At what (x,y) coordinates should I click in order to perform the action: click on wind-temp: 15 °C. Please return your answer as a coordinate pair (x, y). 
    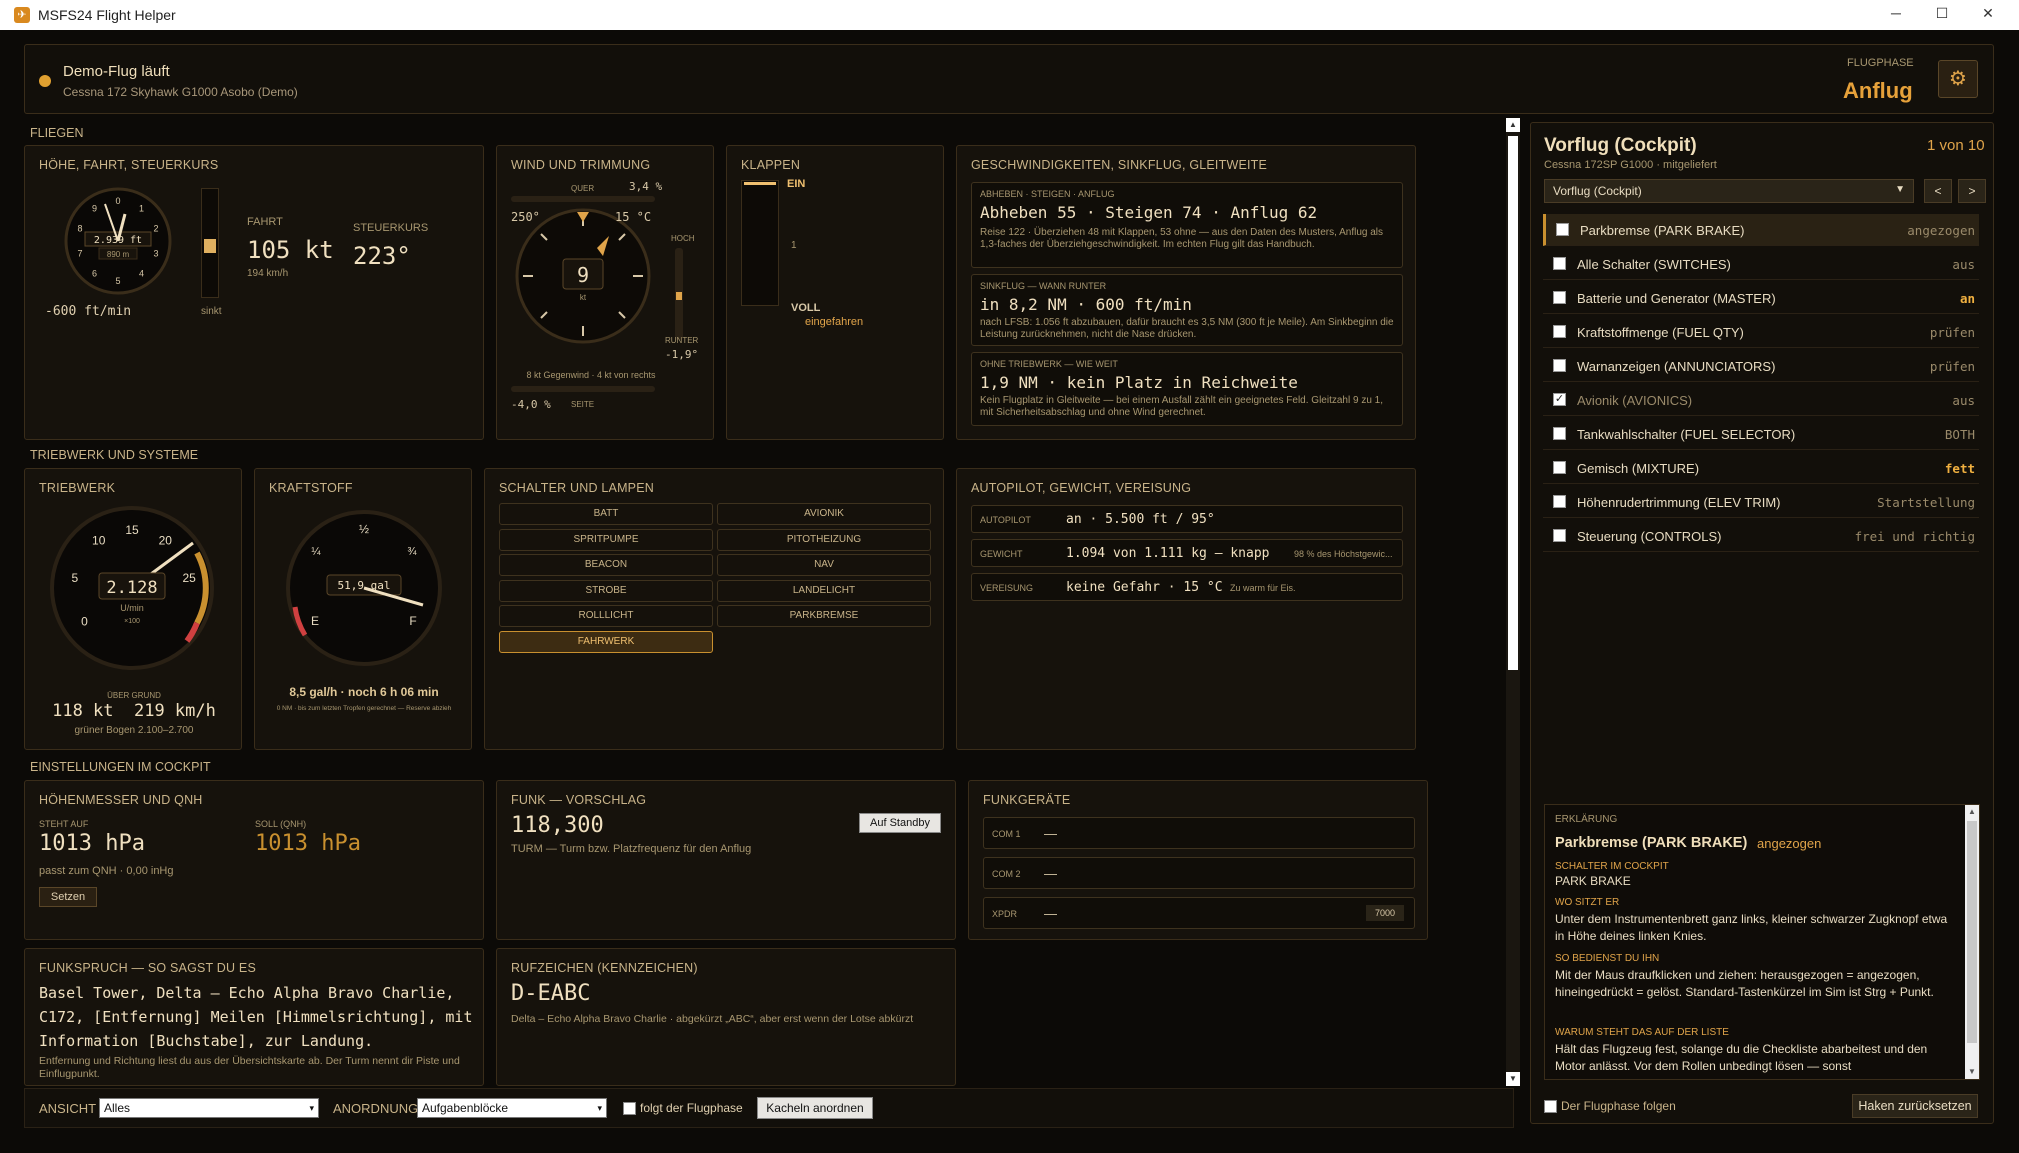
    Looking at the image, I should click on (633, 217).